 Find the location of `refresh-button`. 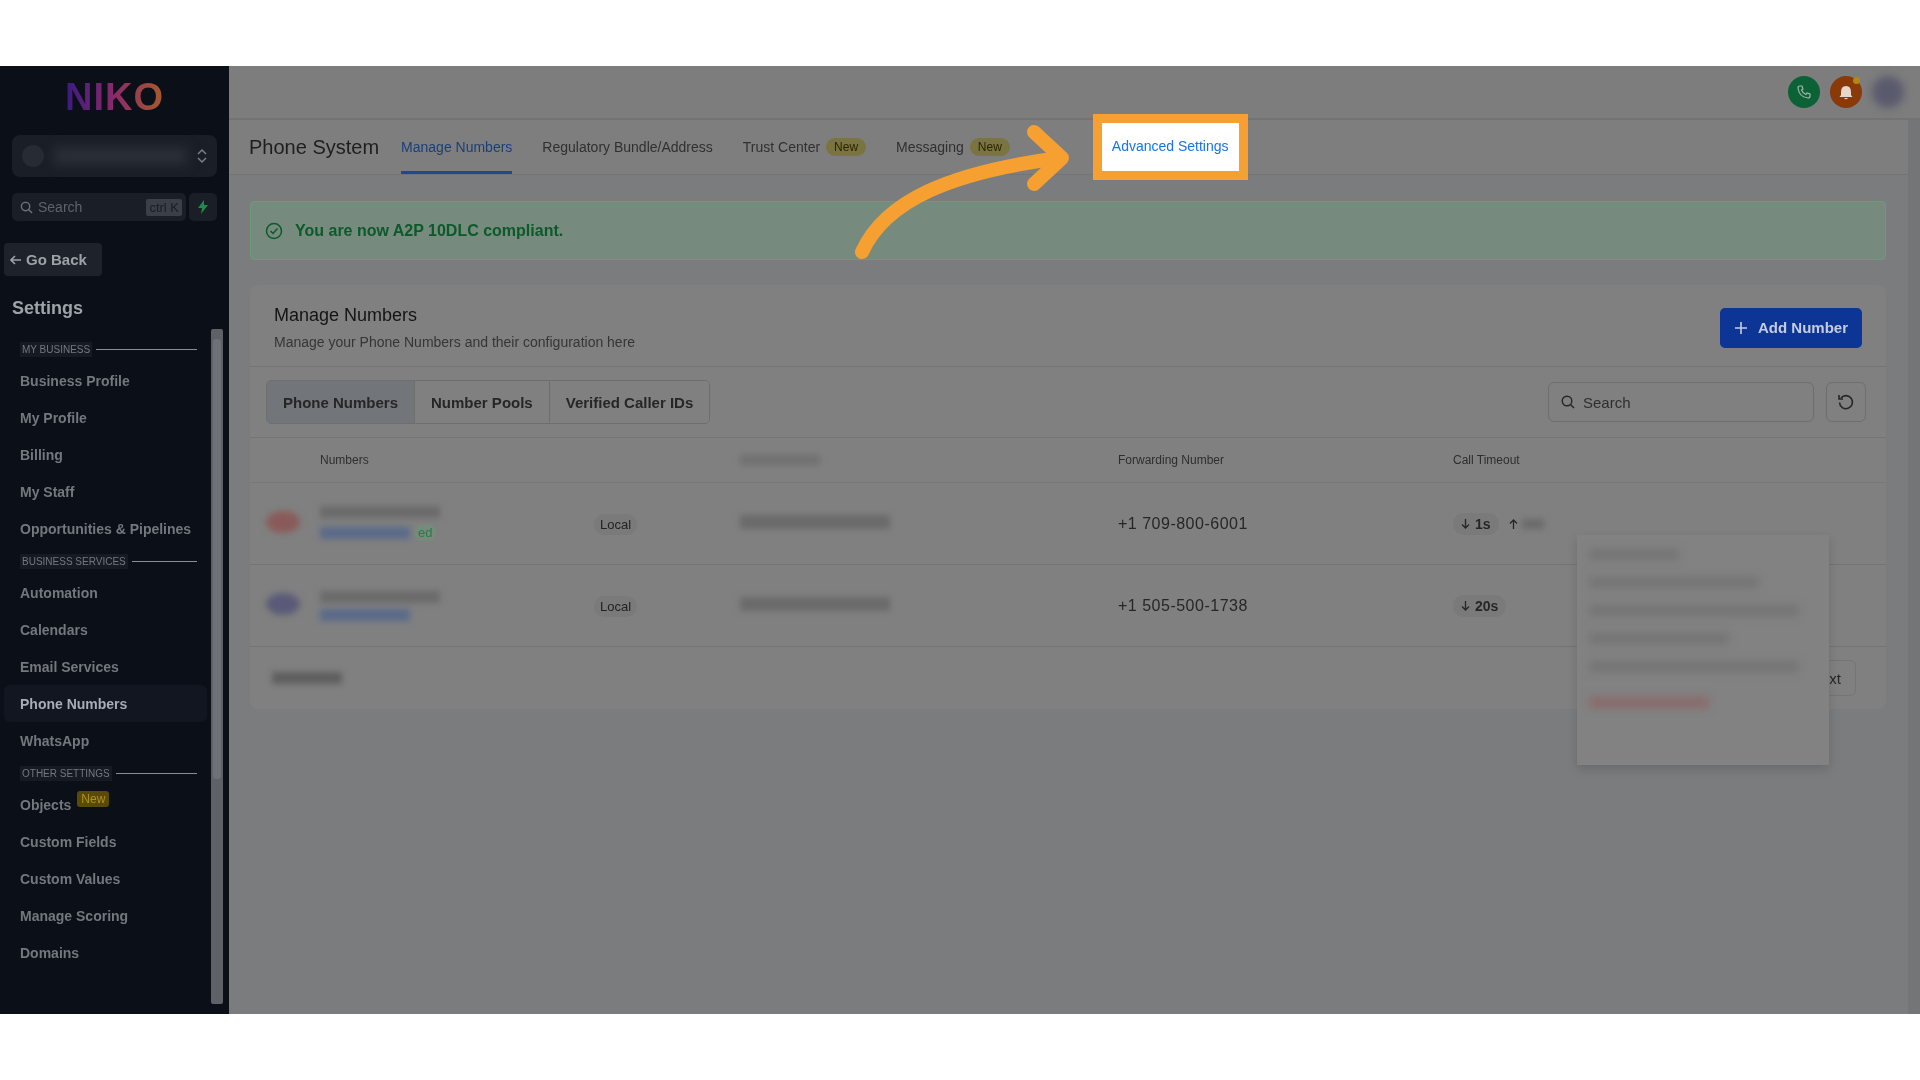

refresh-button is located at coordinates (1846, 402).